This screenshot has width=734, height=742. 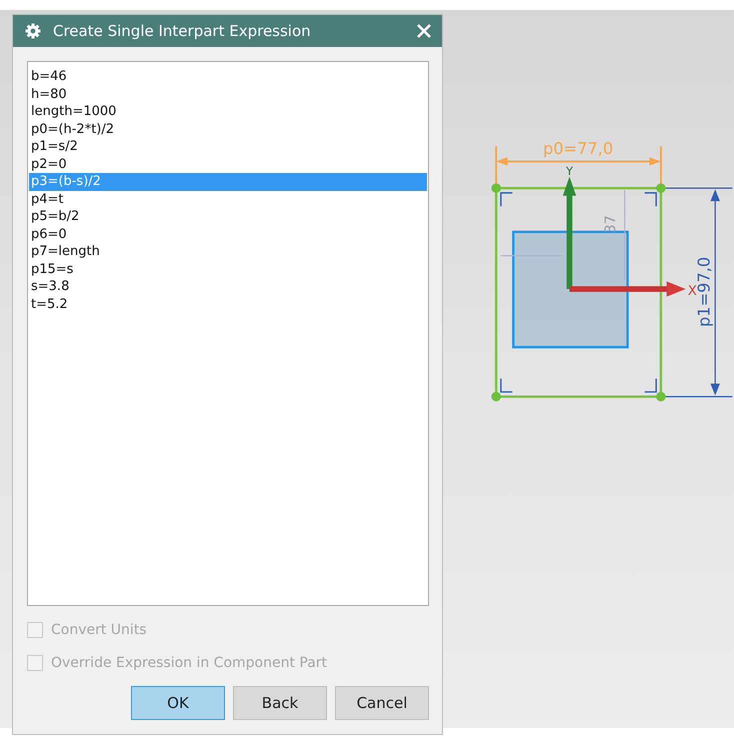 What do you see at coordinates (611, 224) in the screenshot?
I see `dimension-label: 37` at bounding box center [611, 224].